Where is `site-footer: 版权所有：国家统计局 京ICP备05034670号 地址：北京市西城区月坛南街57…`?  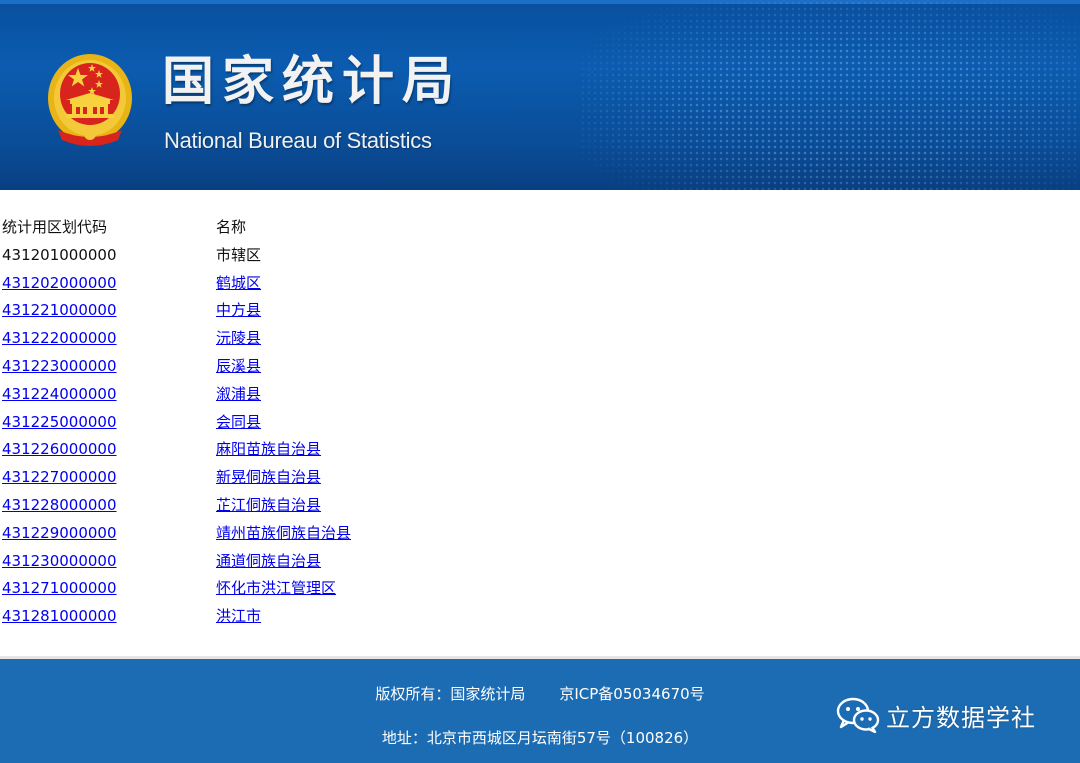
site-footer: 版权所有：国家统计局 京ICP备05034670号 地址：北京市西城区月坛南街57… is located at coordinates (540, 709).